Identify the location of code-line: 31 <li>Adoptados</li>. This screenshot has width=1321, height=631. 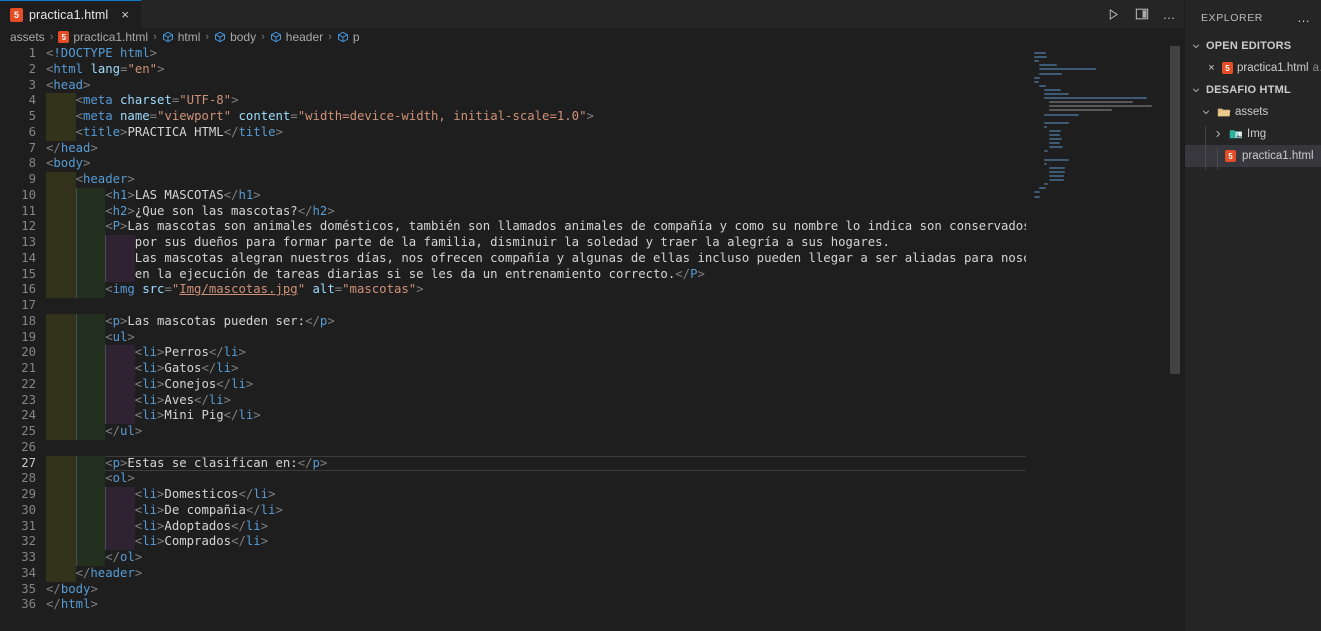
(592, 526).